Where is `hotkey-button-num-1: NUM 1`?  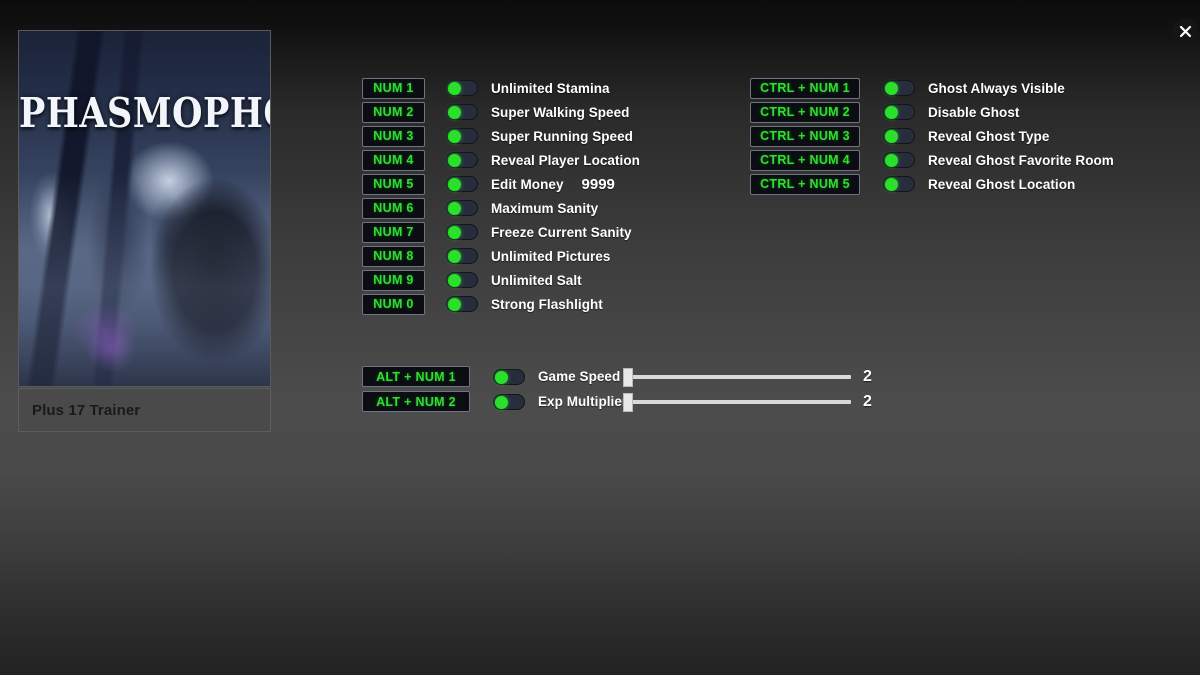 hotkey-button-num-1: NUM 1 is located at coordinates (393, 88).